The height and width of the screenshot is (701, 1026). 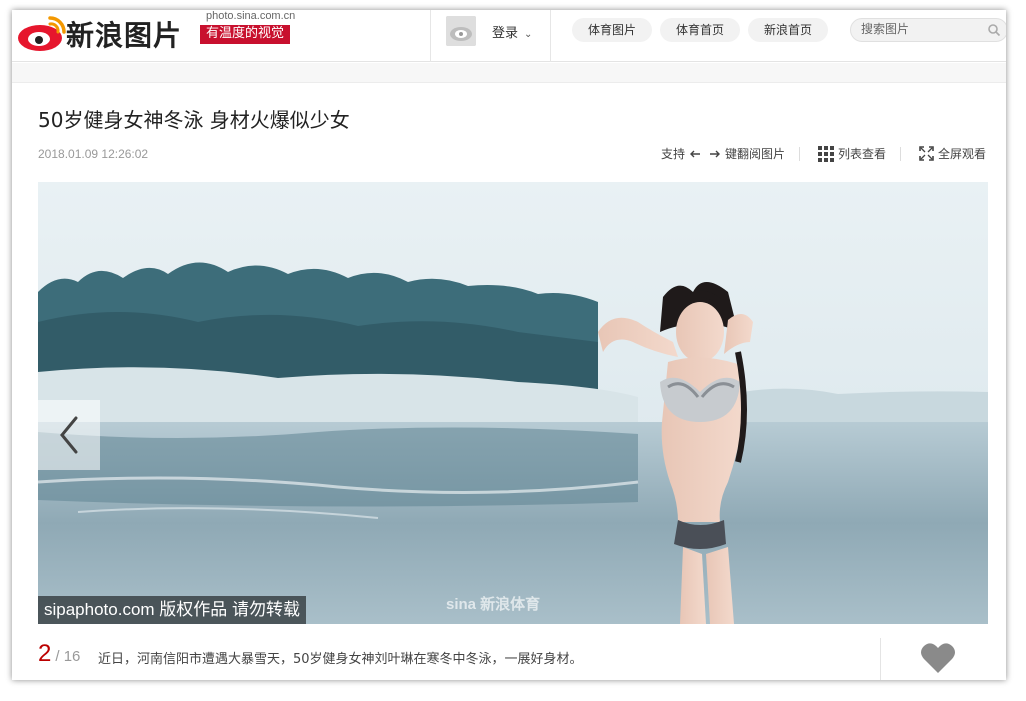 What do you see at coordinates (994, 30) in the screenshot?
I see `search-icon` at bounding box center [994, 30].